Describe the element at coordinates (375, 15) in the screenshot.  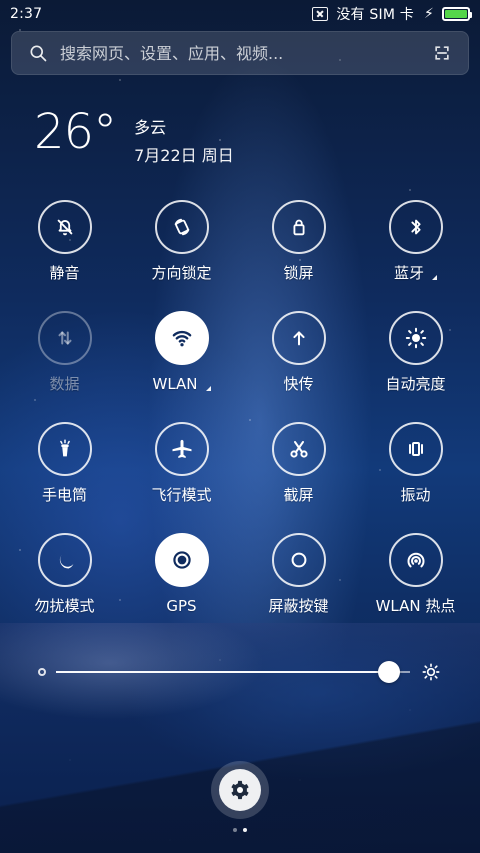
I see `sim-status-text: 没有 SIM 卡` at that location.